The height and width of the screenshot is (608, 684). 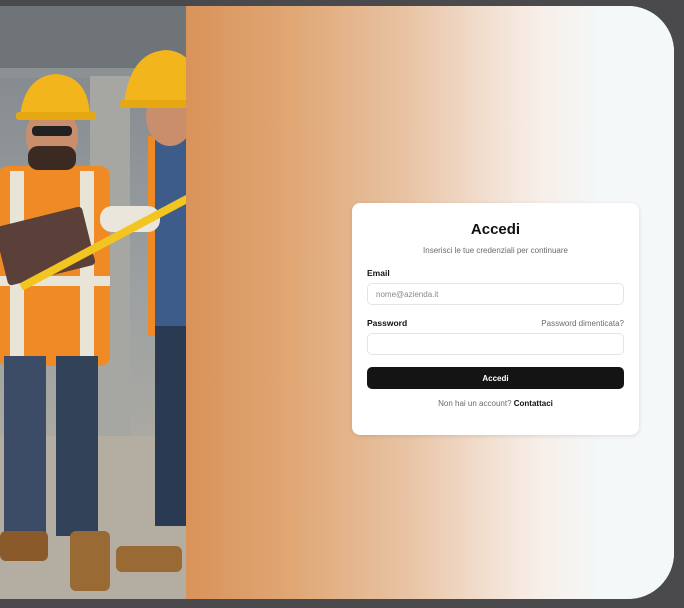 I want to click on login-button: Accedi, so click(x=495, y=378).